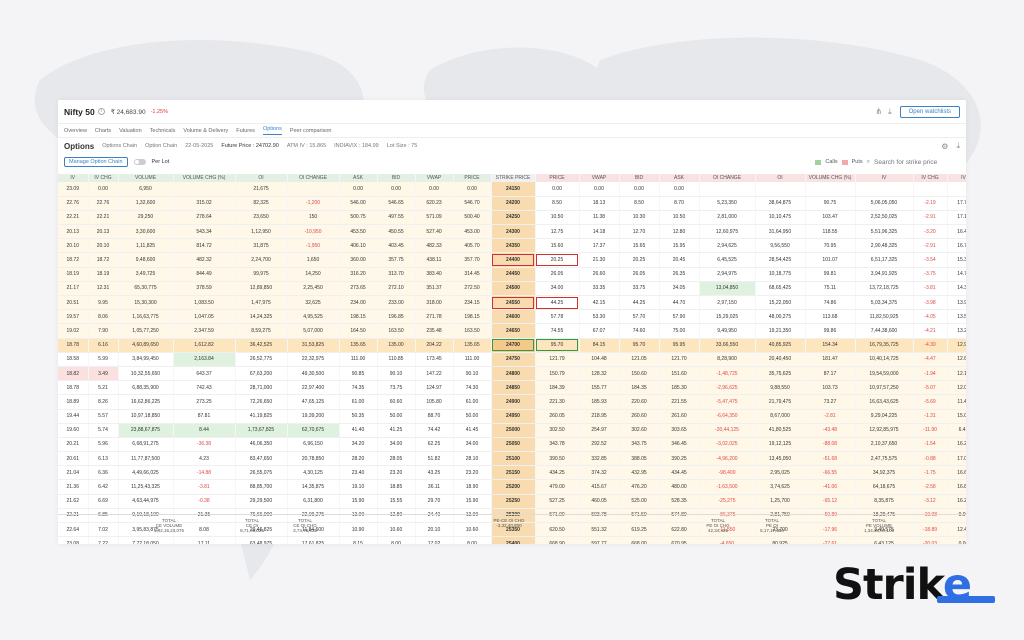  Describe the element at coordinates (956, 203) in the screenshot. I see `table-cell: 17.70` at that location.